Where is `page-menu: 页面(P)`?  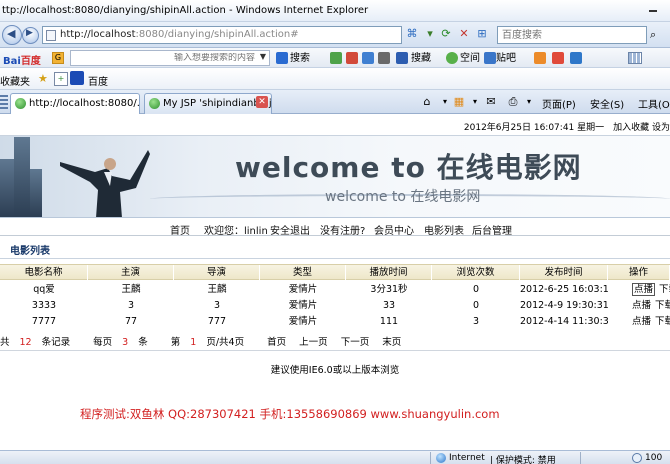
page-menu: 页面(P) is located at coordinates (559, 103).